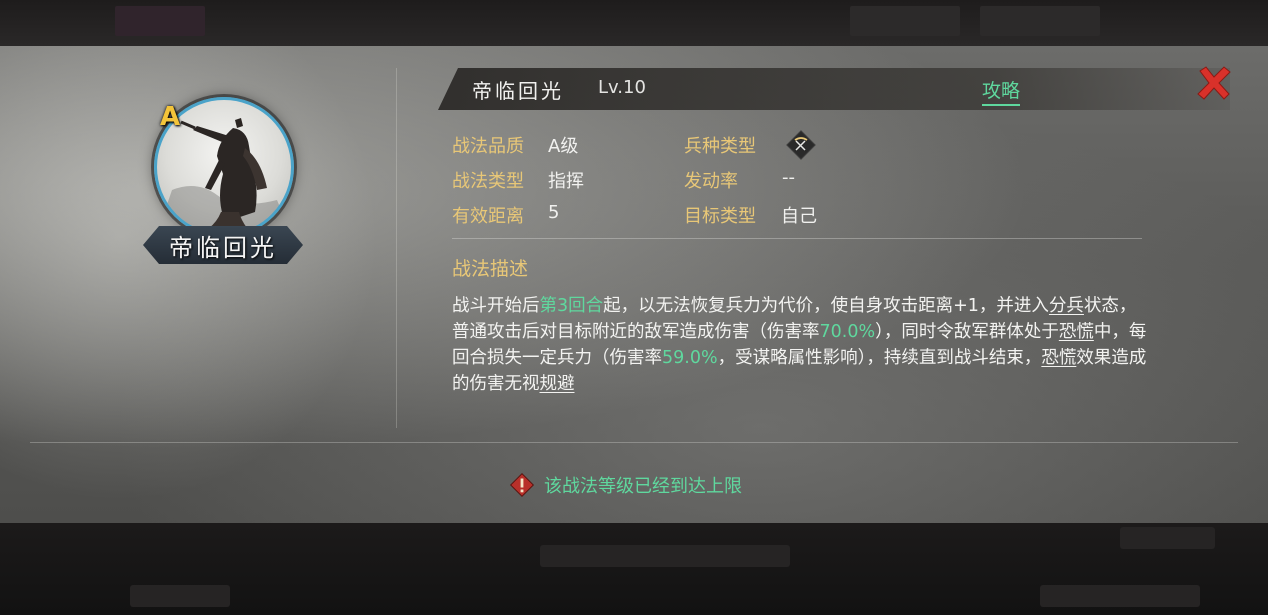  What do you see at coordinates (522, 485) in the screenshot?
I see `warning-icon` at bounding box center [522, 485].